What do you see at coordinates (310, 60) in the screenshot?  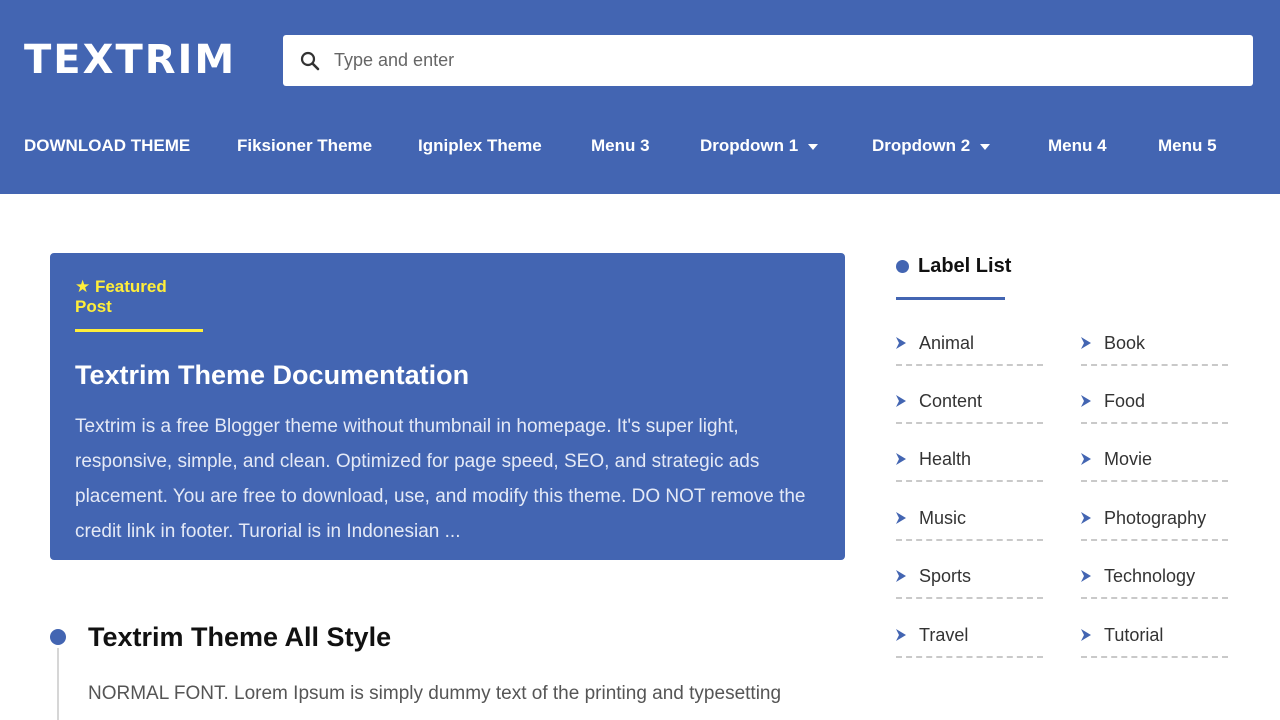 I see `search-icon` at bounding box center [310, 60].